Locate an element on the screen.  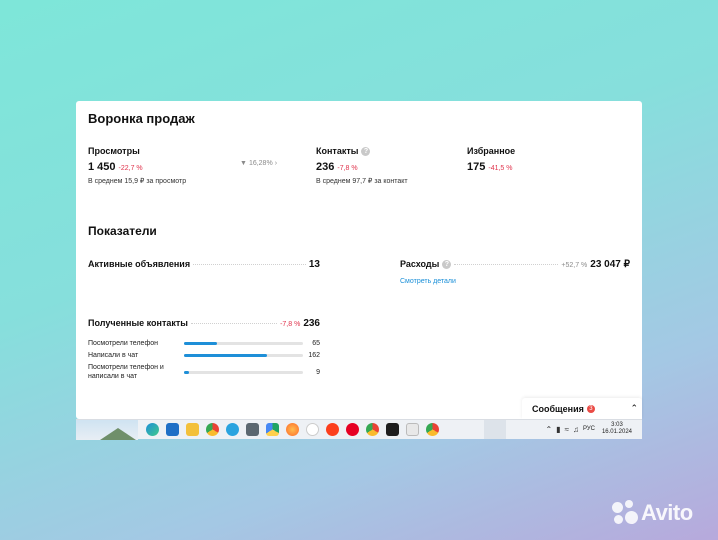
clock-time: 3:03 is located at coordinates (617, 425).